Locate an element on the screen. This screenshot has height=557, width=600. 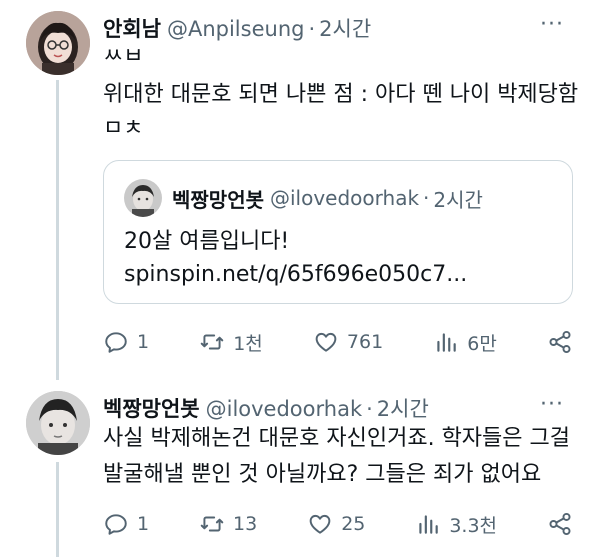
tweet-actions: 1 1천 761 6만 is located at coordinates (338, 342).